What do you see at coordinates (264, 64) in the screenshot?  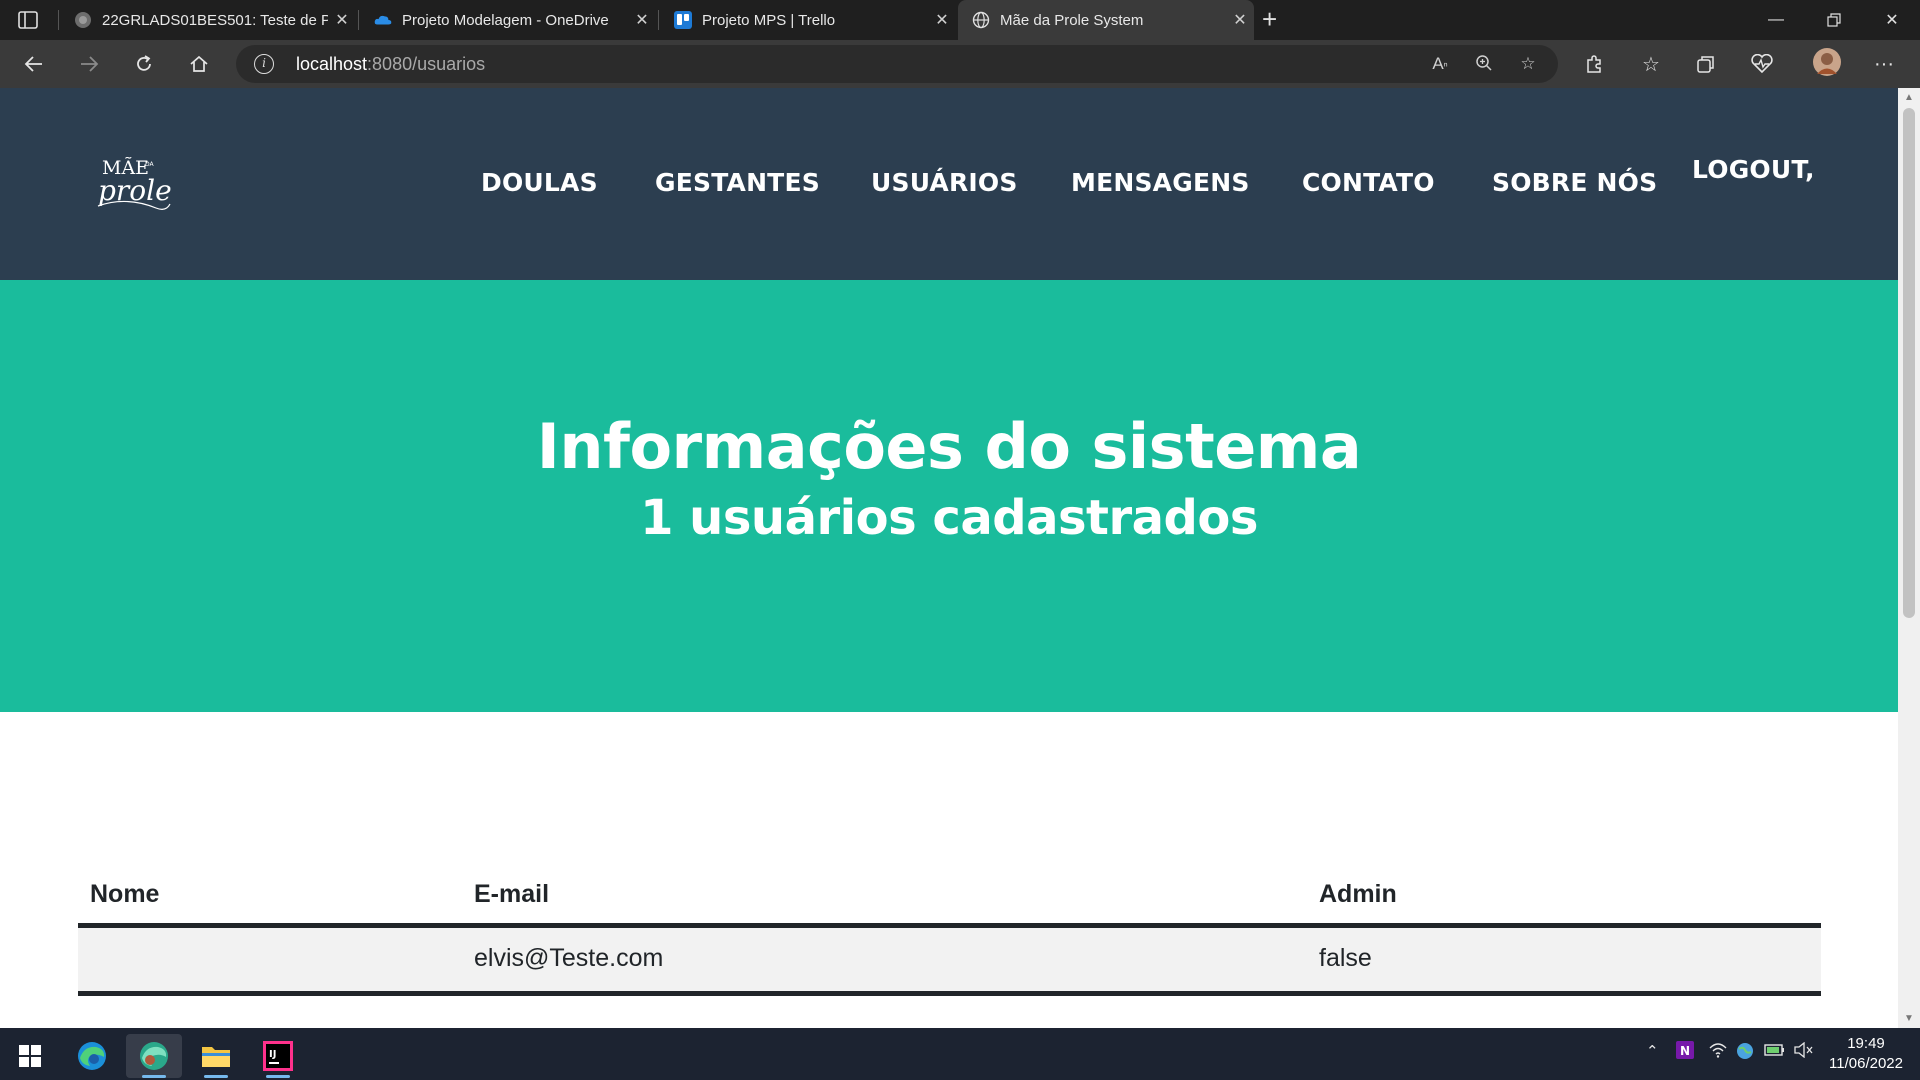 I see `site-info-icon: i` at bounding box center [264, 64].